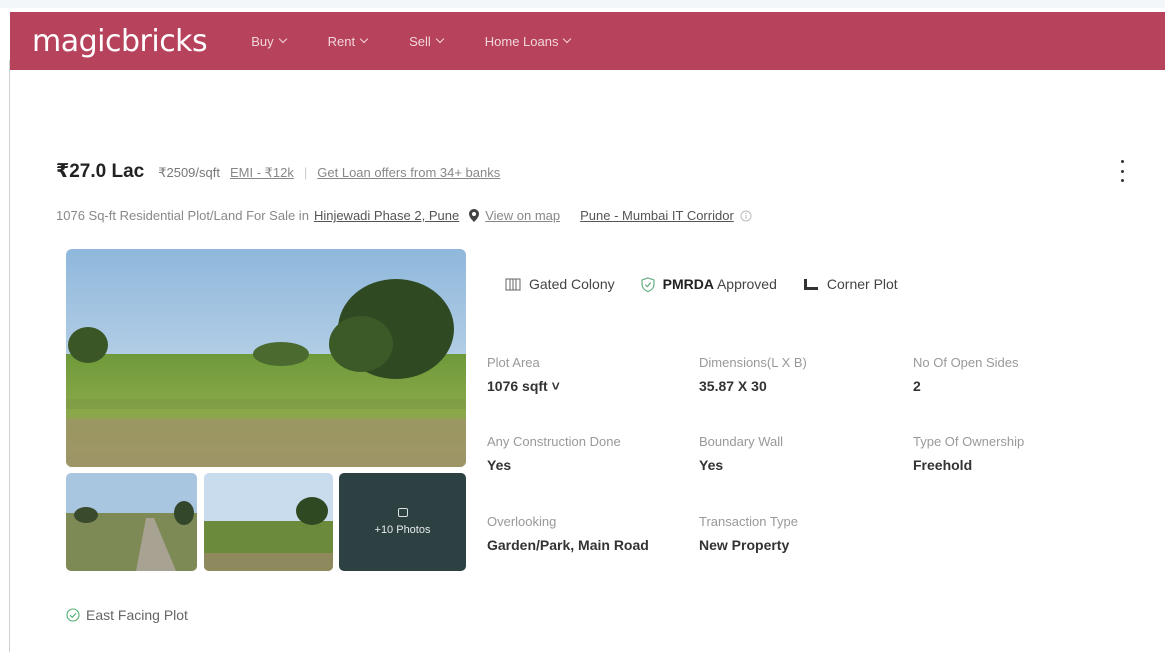 The height and width of the screenshot is (652, 1165). I want to click on camera-icon, so click(402, 512).